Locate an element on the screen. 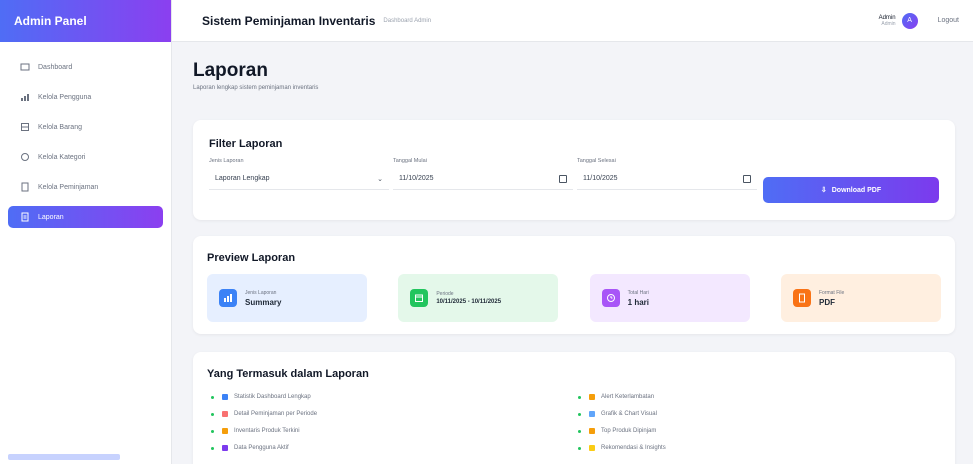 The width and height of the screenshot is (973, 464). list-item-label: Alert Keterlambatan is located at coordinates (628, 397).